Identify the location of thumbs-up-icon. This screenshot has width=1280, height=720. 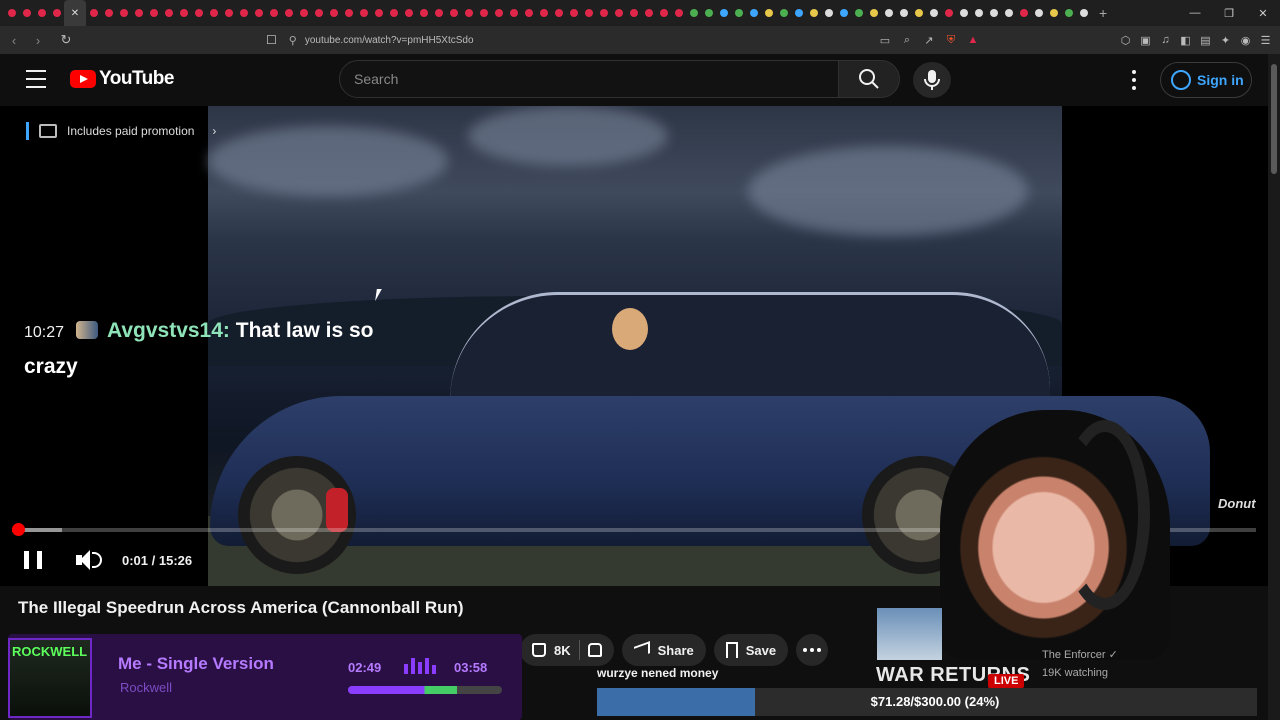
(539, 650).